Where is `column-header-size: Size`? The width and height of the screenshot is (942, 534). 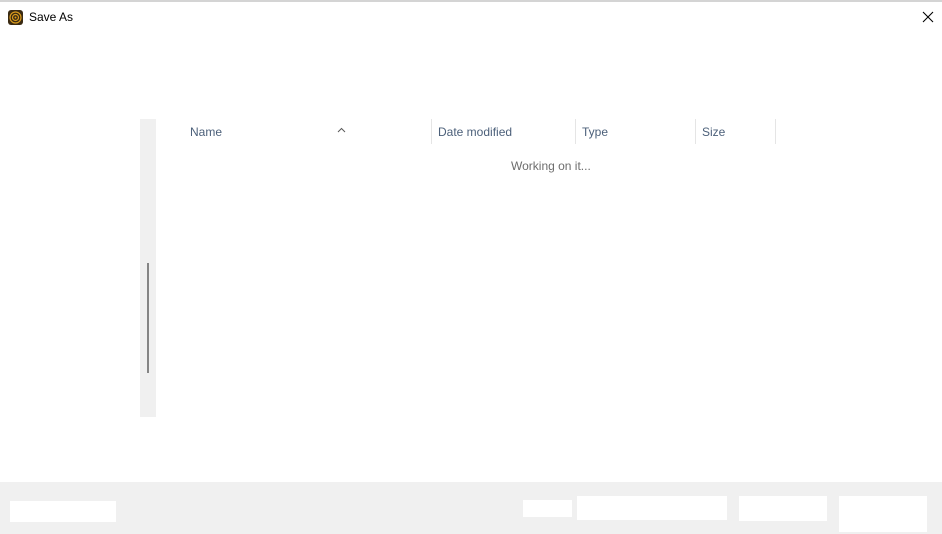
column-header-size: Size is located at coordinates (738, 132).